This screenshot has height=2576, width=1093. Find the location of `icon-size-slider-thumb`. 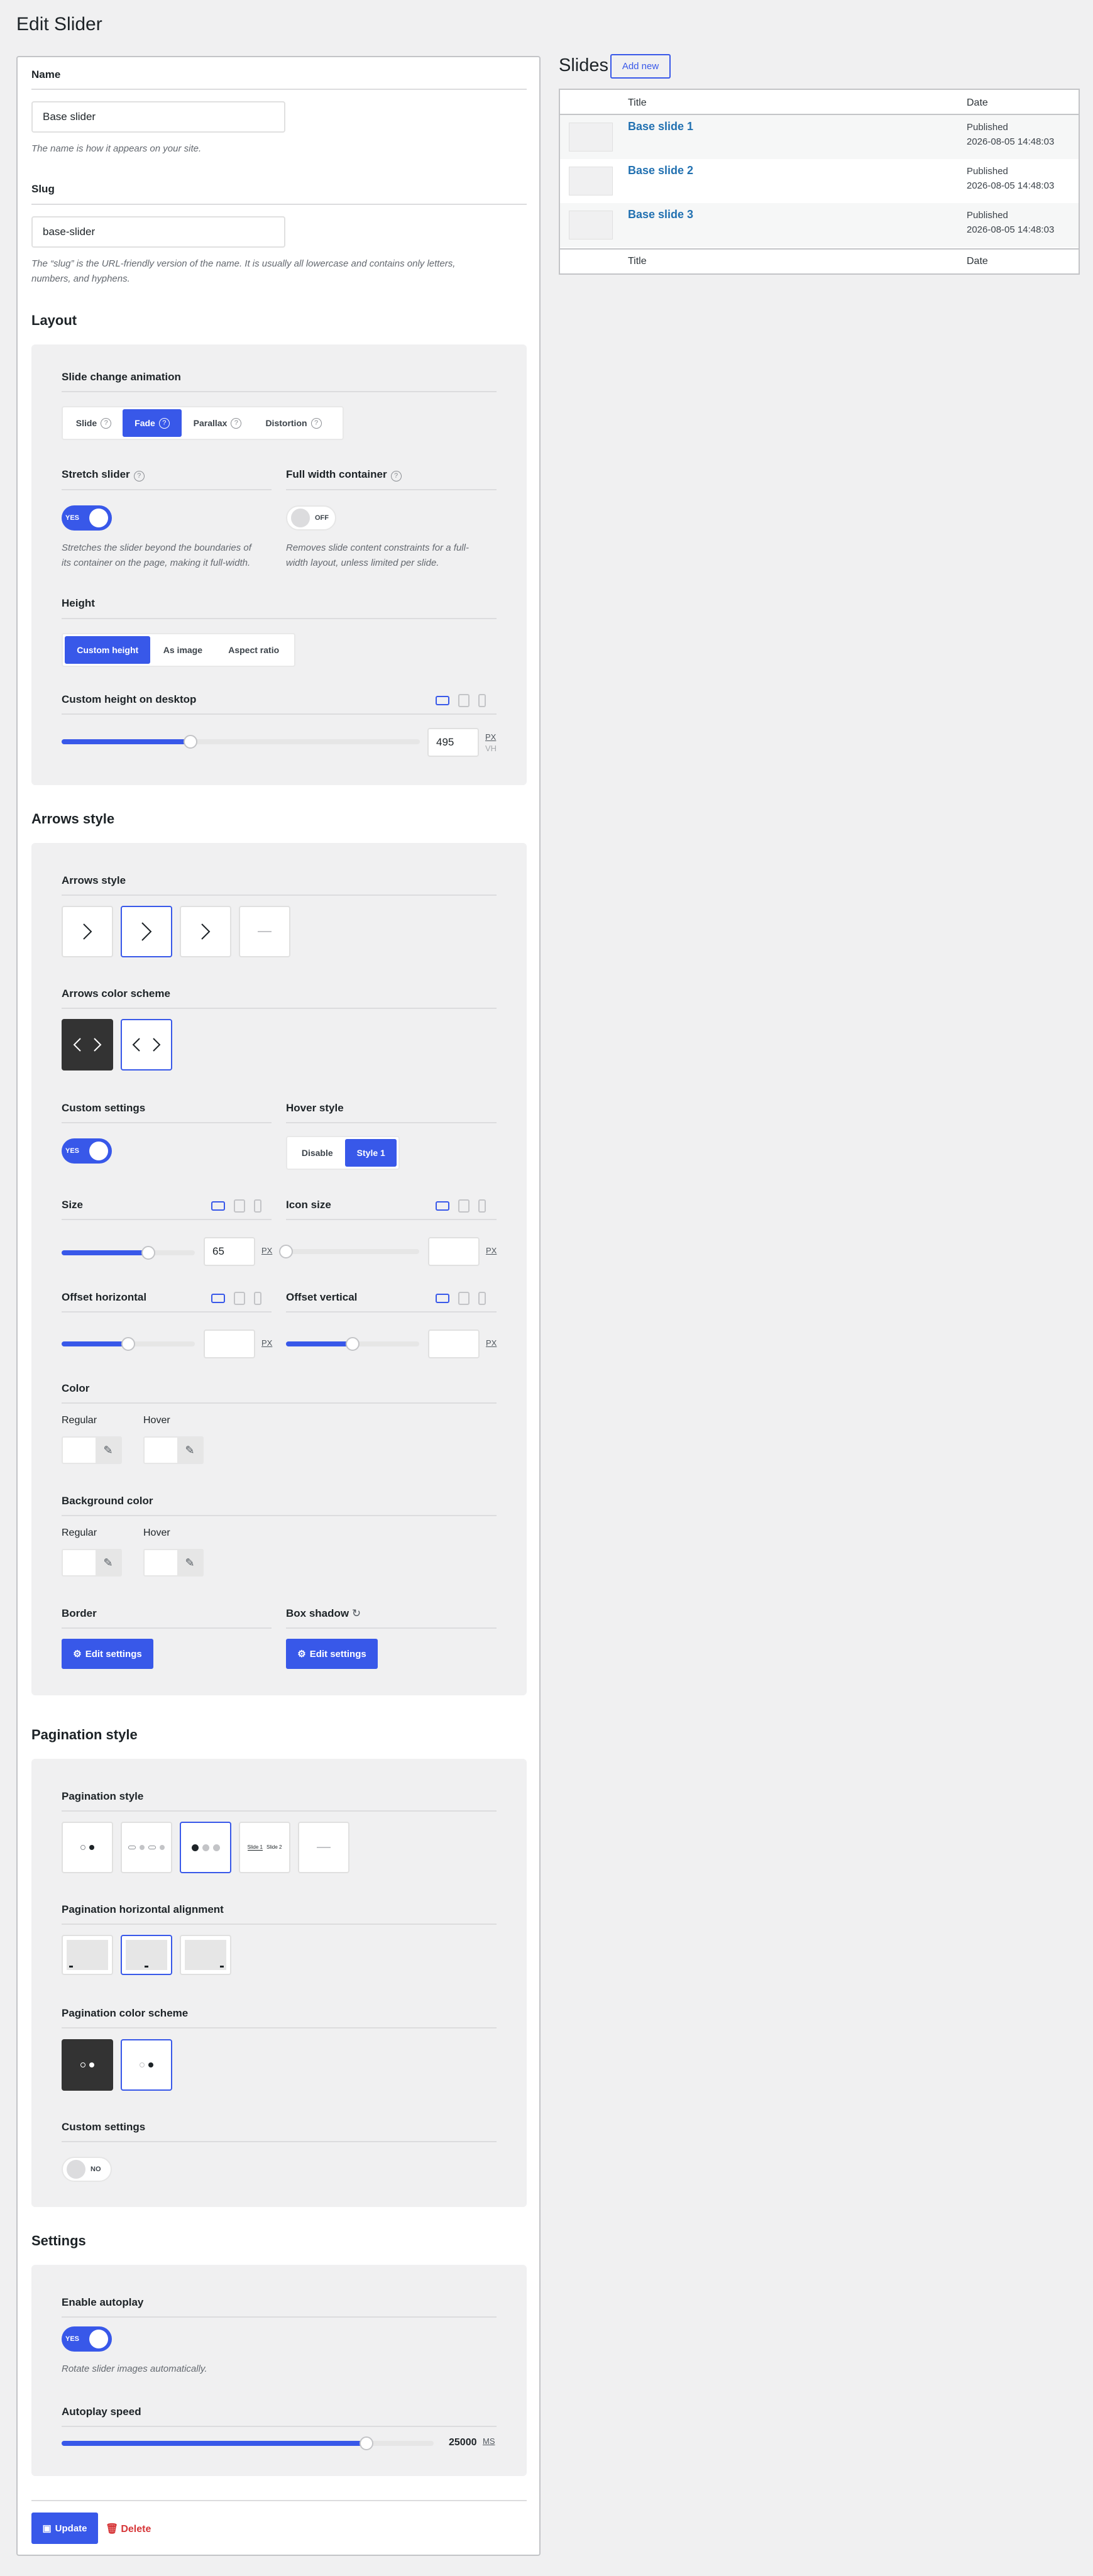

icon-size-slider-thumb is located at coordinates (286, 1252).